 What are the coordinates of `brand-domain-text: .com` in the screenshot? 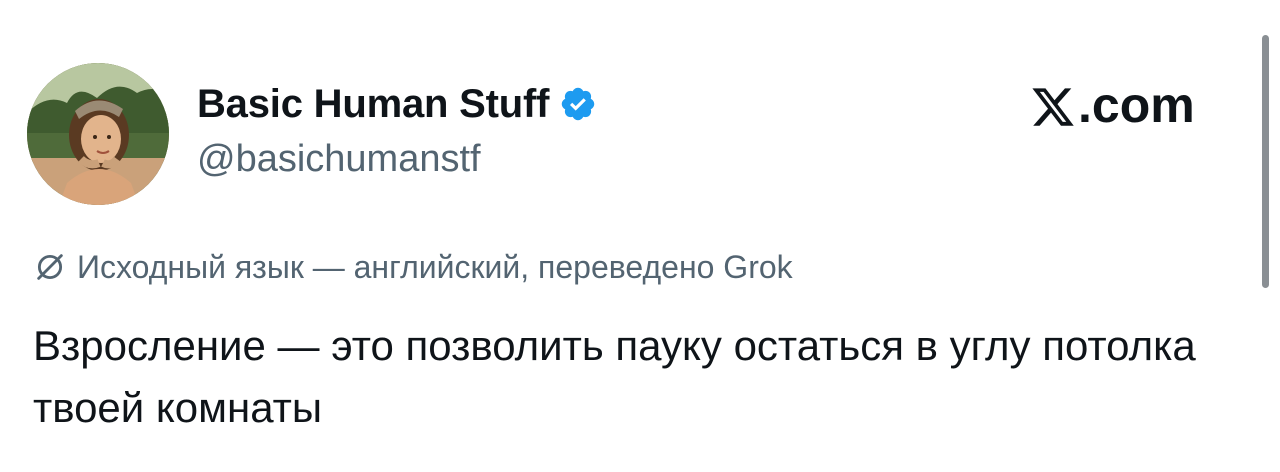 It's located at (1136, 105).